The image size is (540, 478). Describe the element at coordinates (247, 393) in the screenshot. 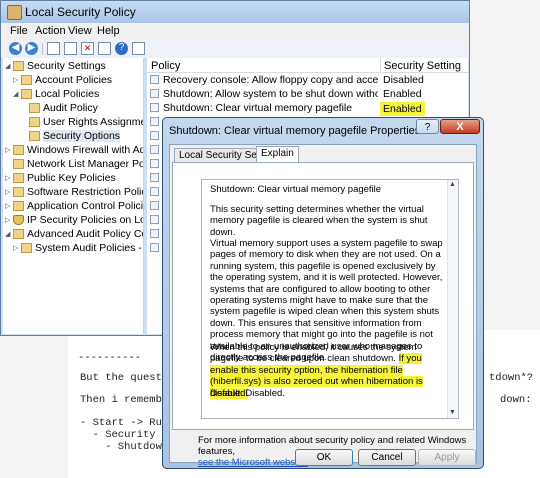

I see `explain-default: Default: Disabled.` at that location.